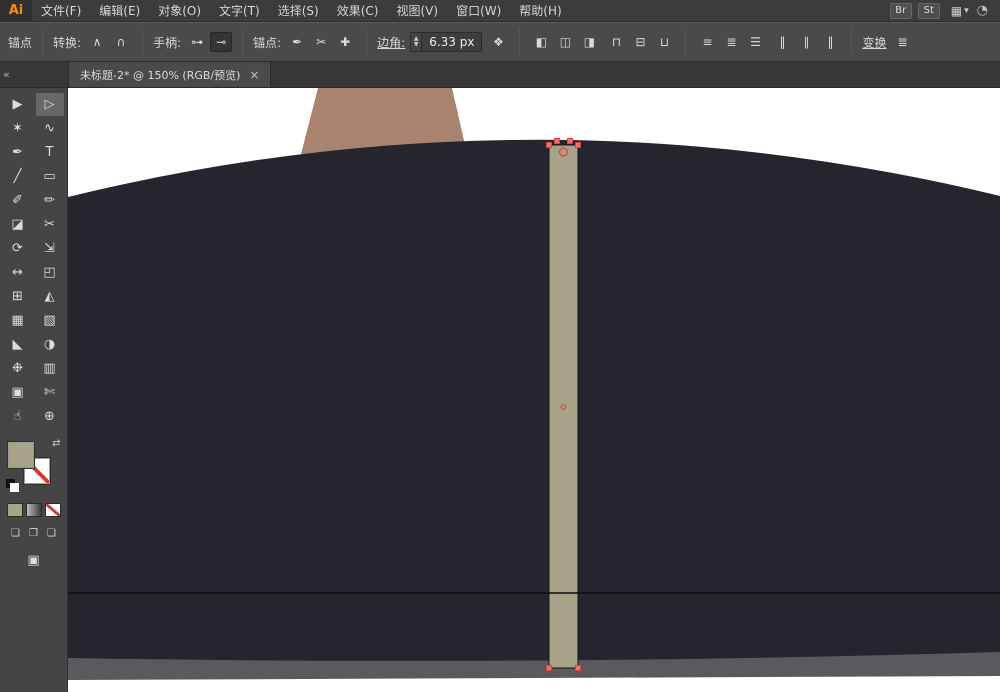 This screenshot has height=692, width=1000. Describe the element at coordinates (197, 42) in the screenshot. I see `show-handles-icon: ⊶` at that location.